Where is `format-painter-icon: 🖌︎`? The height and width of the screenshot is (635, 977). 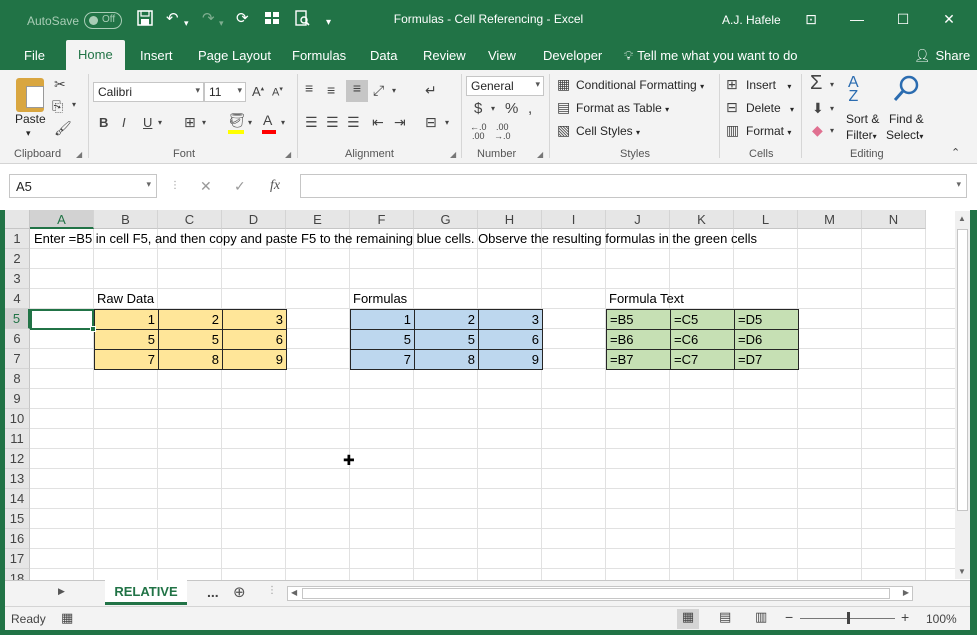 format-painter-icon: 🖌︎ is located at coordinates (63, 128).